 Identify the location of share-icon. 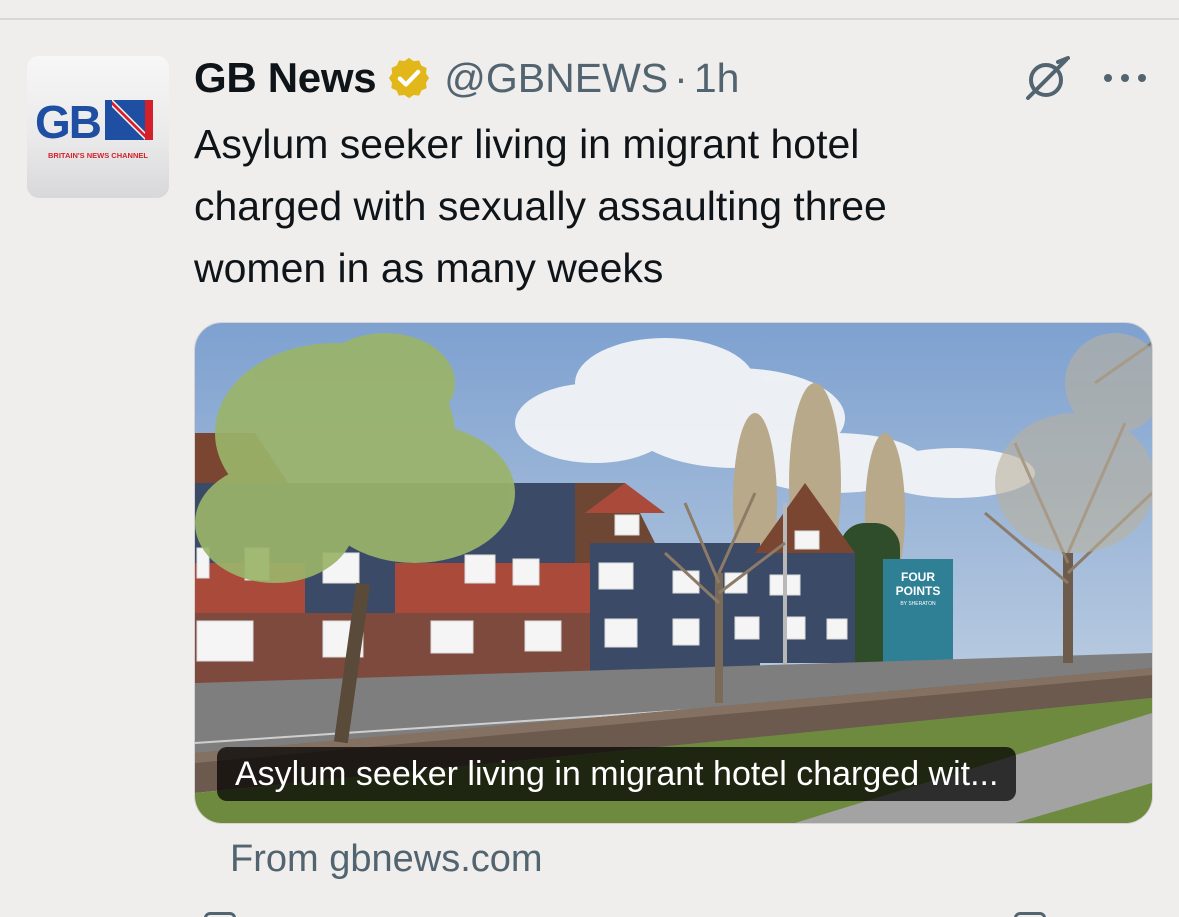
(1030, 914).